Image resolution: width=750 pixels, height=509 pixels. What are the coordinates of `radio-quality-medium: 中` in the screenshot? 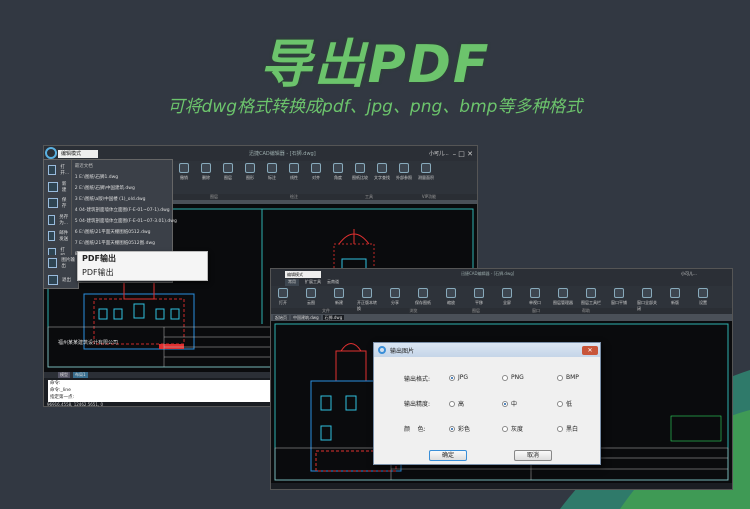 It's located at (509, 403).